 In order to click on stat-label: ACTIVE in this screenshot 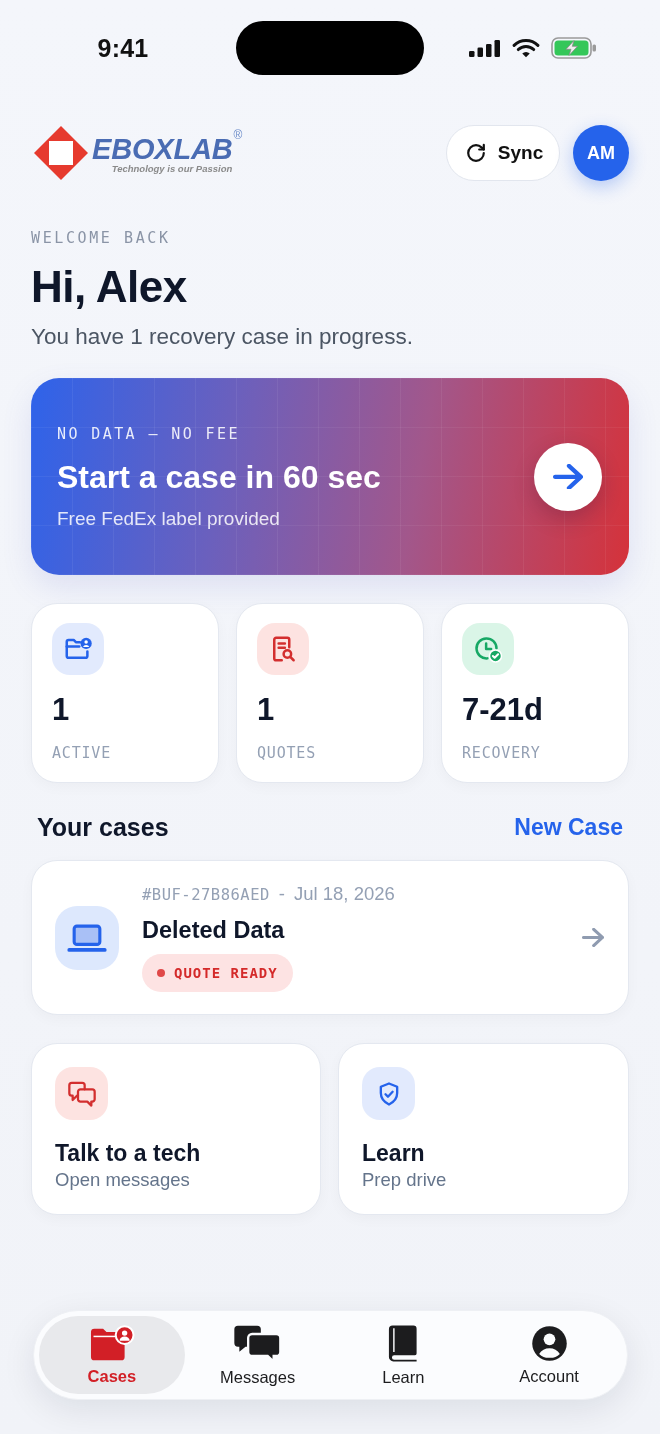, I will do `click(81, 753)`.